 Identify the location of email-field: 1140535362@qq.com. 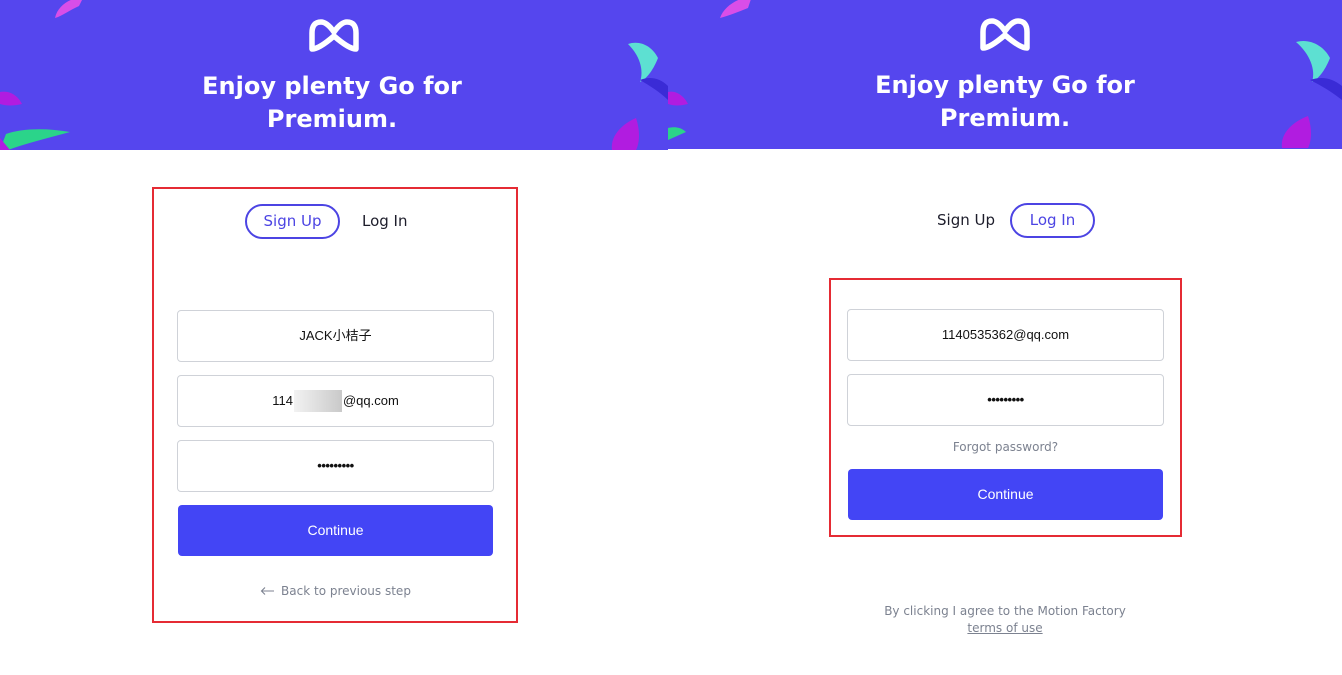
(1005, 335).